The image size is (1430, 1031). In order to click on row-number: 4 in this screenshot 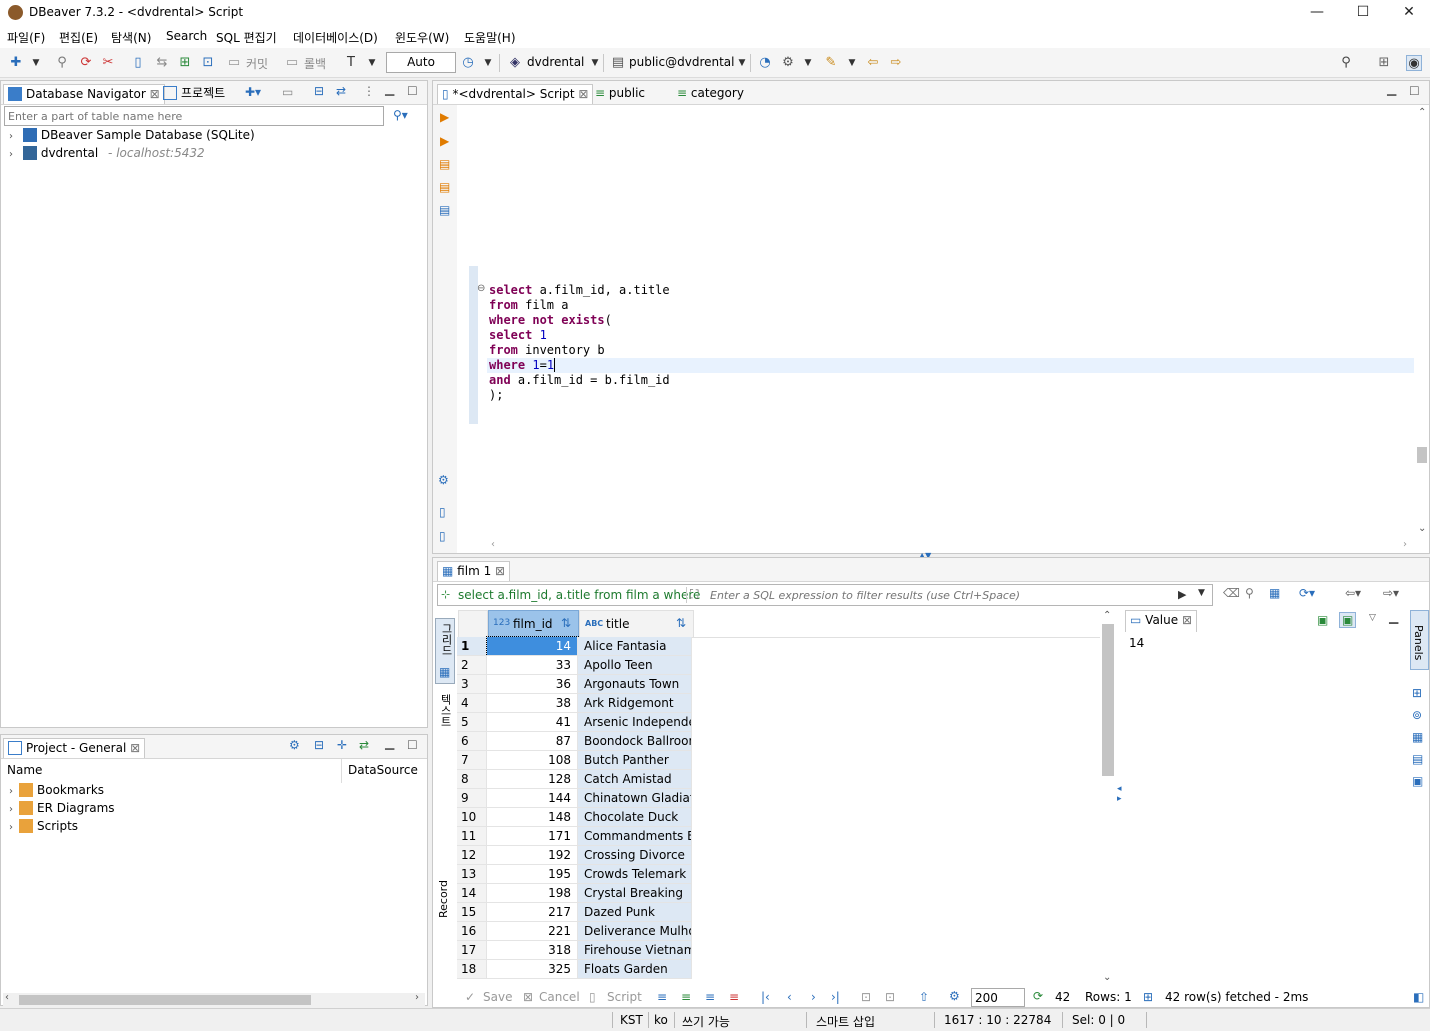, I will do `click(472, 703)`.